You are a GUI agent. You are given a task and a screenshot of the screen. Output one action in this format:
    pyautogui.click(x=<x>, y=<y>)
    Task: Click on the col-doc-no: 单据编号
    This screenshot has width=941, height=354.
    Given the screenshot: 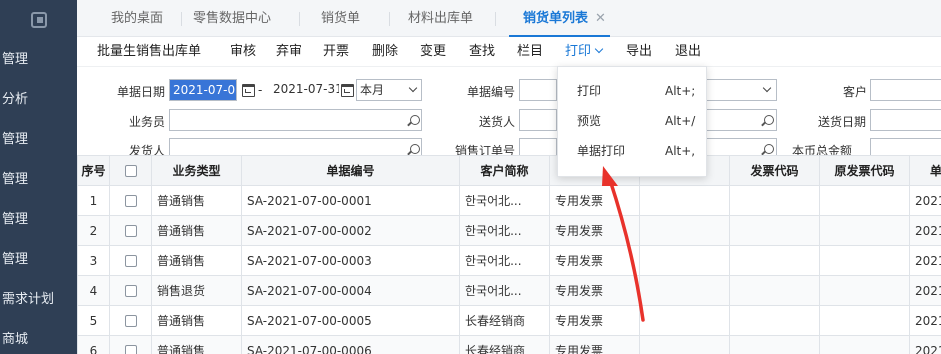 What is the action you would take?
    pyautogui.click(x=350, y=170)
    